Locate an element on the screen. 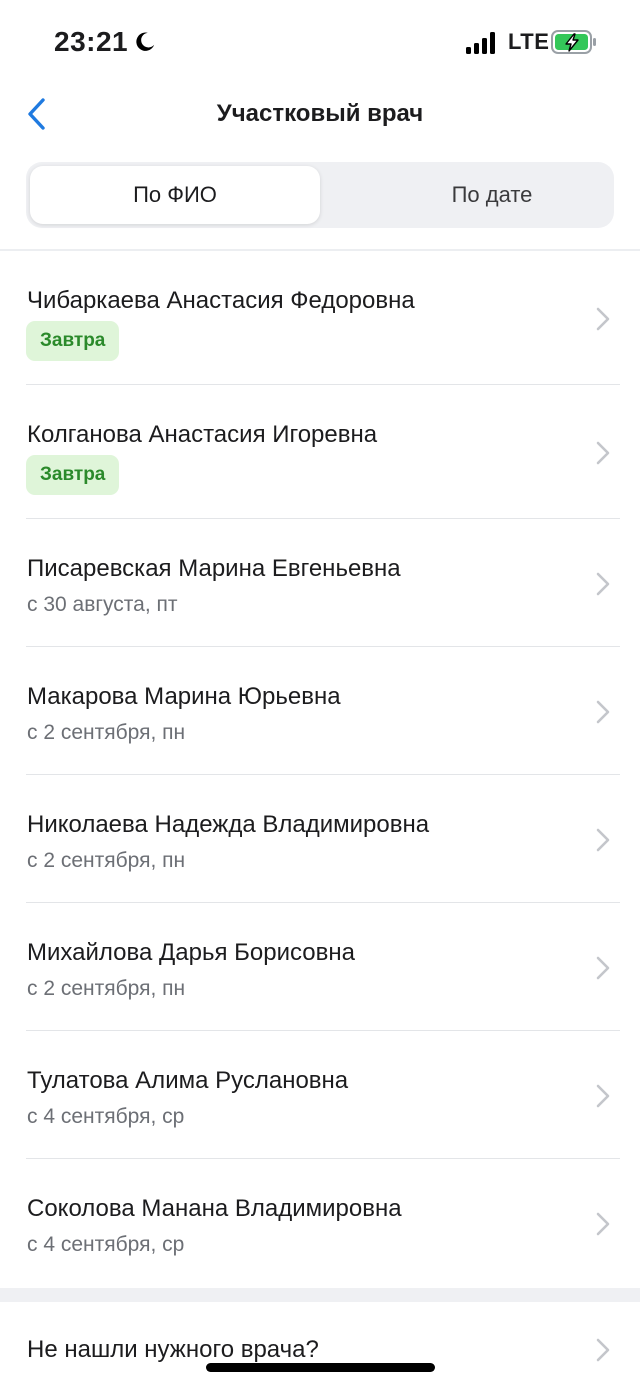 This screenshot has height=1386, width=640. moon-icon is located at coordinates (145, 41).